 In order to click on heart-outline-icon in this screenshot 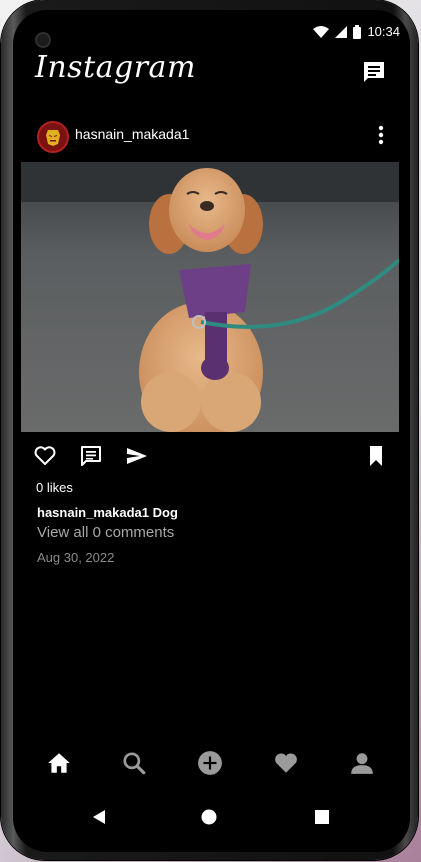, I will do `click(45, 456)`.